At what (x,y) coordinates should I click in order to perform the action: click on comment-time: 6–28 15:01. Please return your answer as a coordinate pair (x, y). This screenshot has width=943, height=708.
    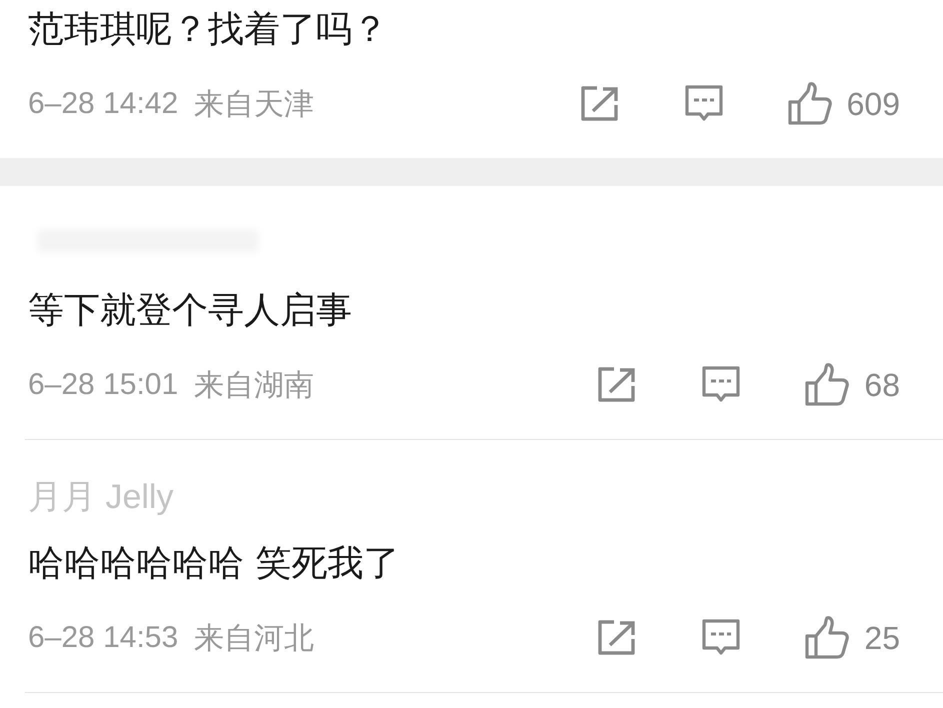
    Looking at the image, I should click on (103, 385).